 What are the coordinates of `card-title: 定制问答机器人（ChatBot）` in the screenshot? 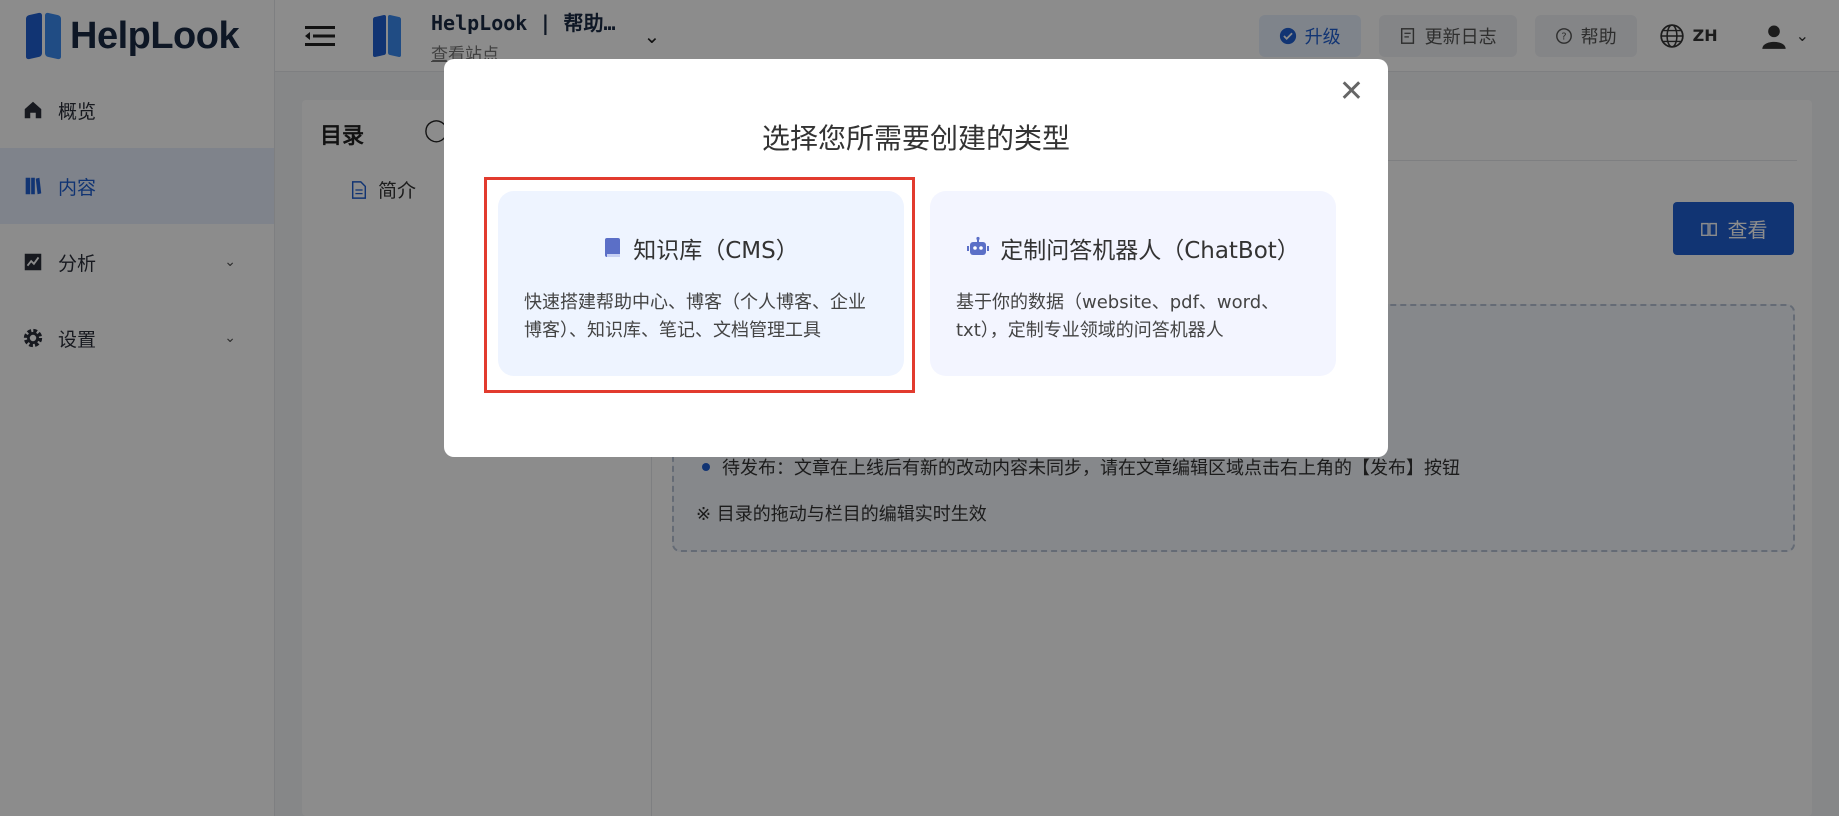 It's located at (1133, 248).